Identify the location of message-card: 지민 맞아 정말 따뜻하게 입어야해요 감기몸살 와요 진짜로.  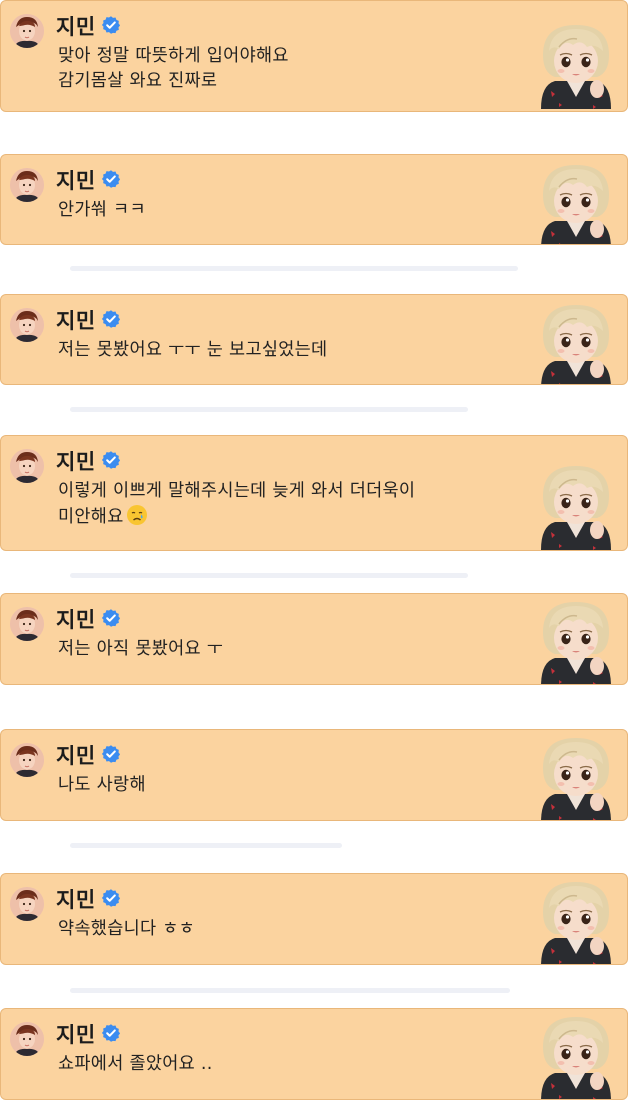
(314, 56).